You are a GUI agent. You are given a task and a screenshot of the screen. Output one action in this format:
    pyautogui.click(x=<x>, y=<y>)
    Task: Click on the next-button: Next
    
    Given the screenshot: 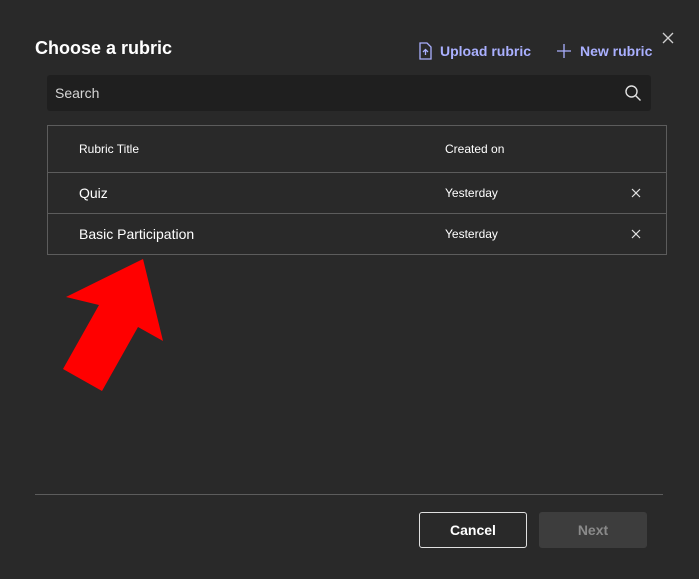 What is the action you would take?
    pyautogui.click(x=593, y=530)
    